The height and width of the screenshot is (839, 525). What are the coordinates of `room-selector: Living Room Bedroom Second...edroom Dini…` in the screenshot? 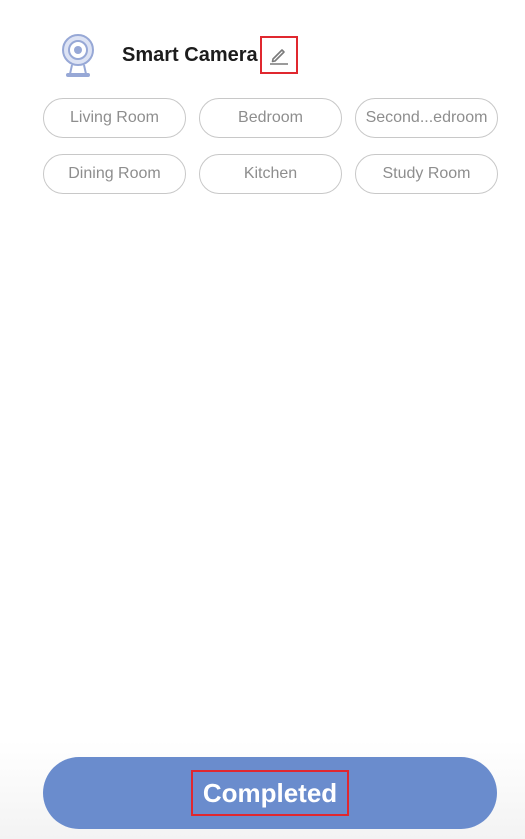 It's located at (270, 146).